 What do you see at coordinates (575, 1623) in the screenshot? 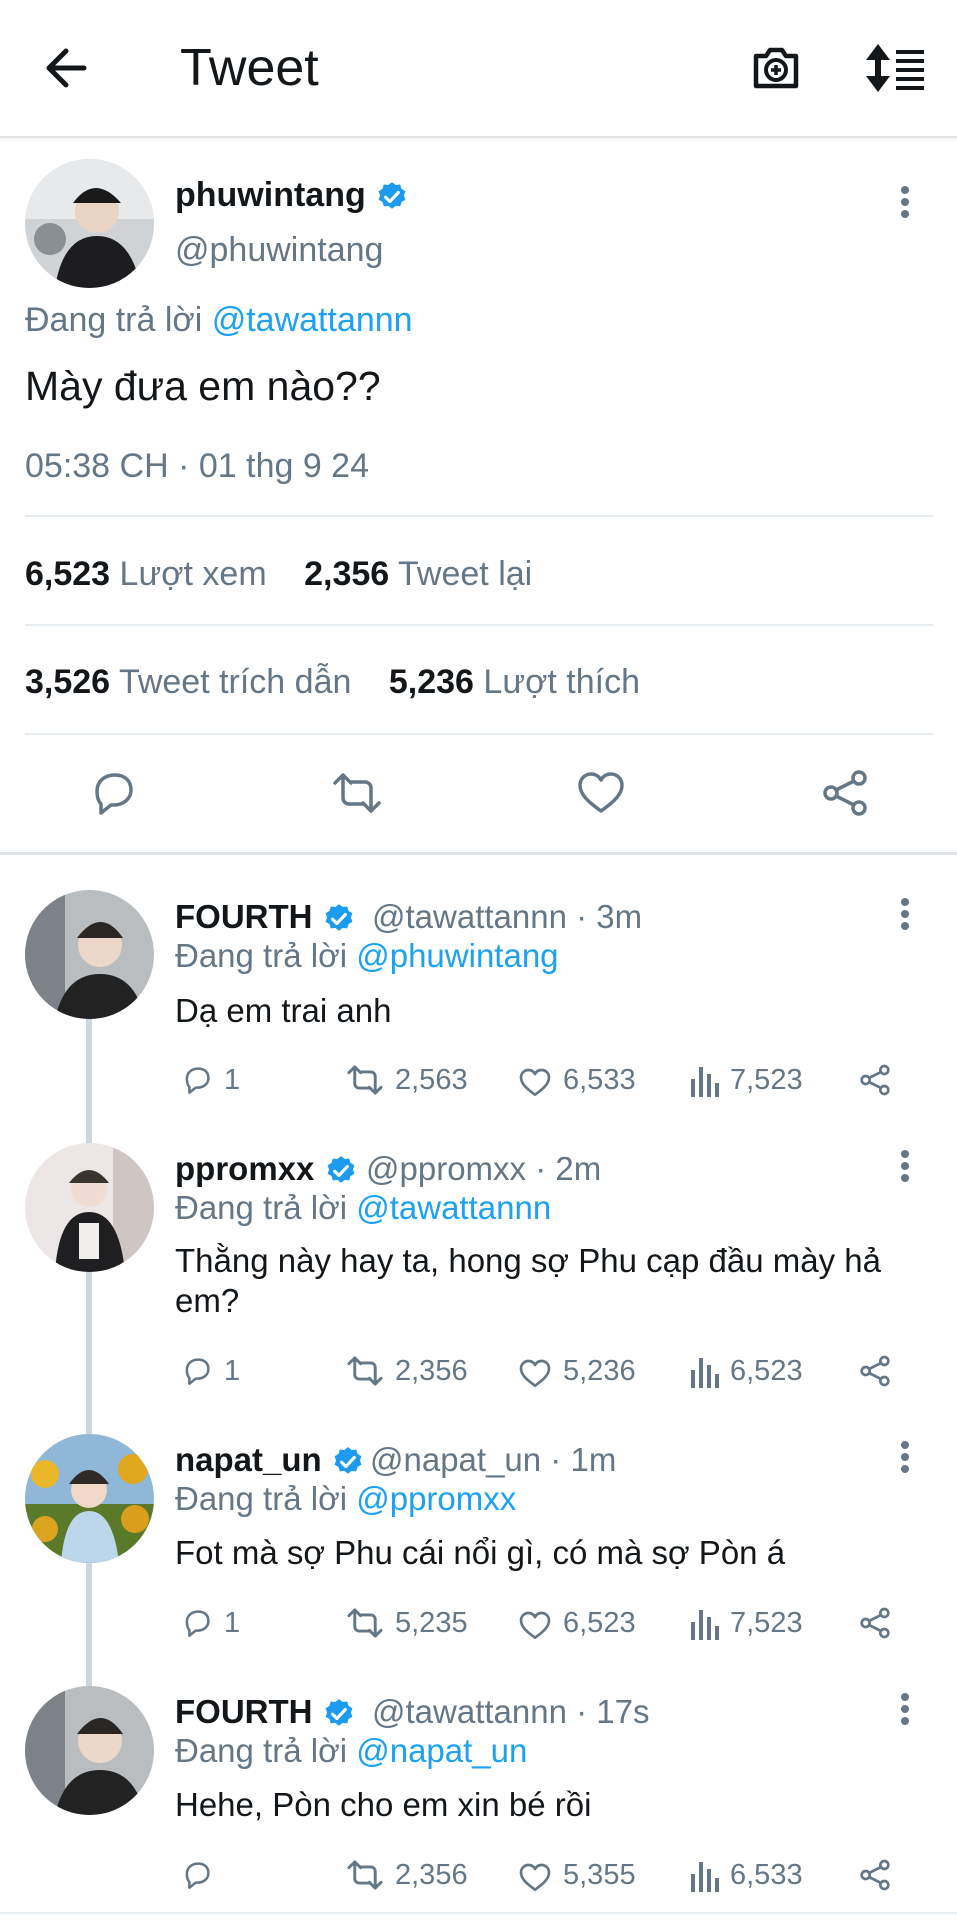
I see `like-button: 6,523` at bounding box center [575, 1623].